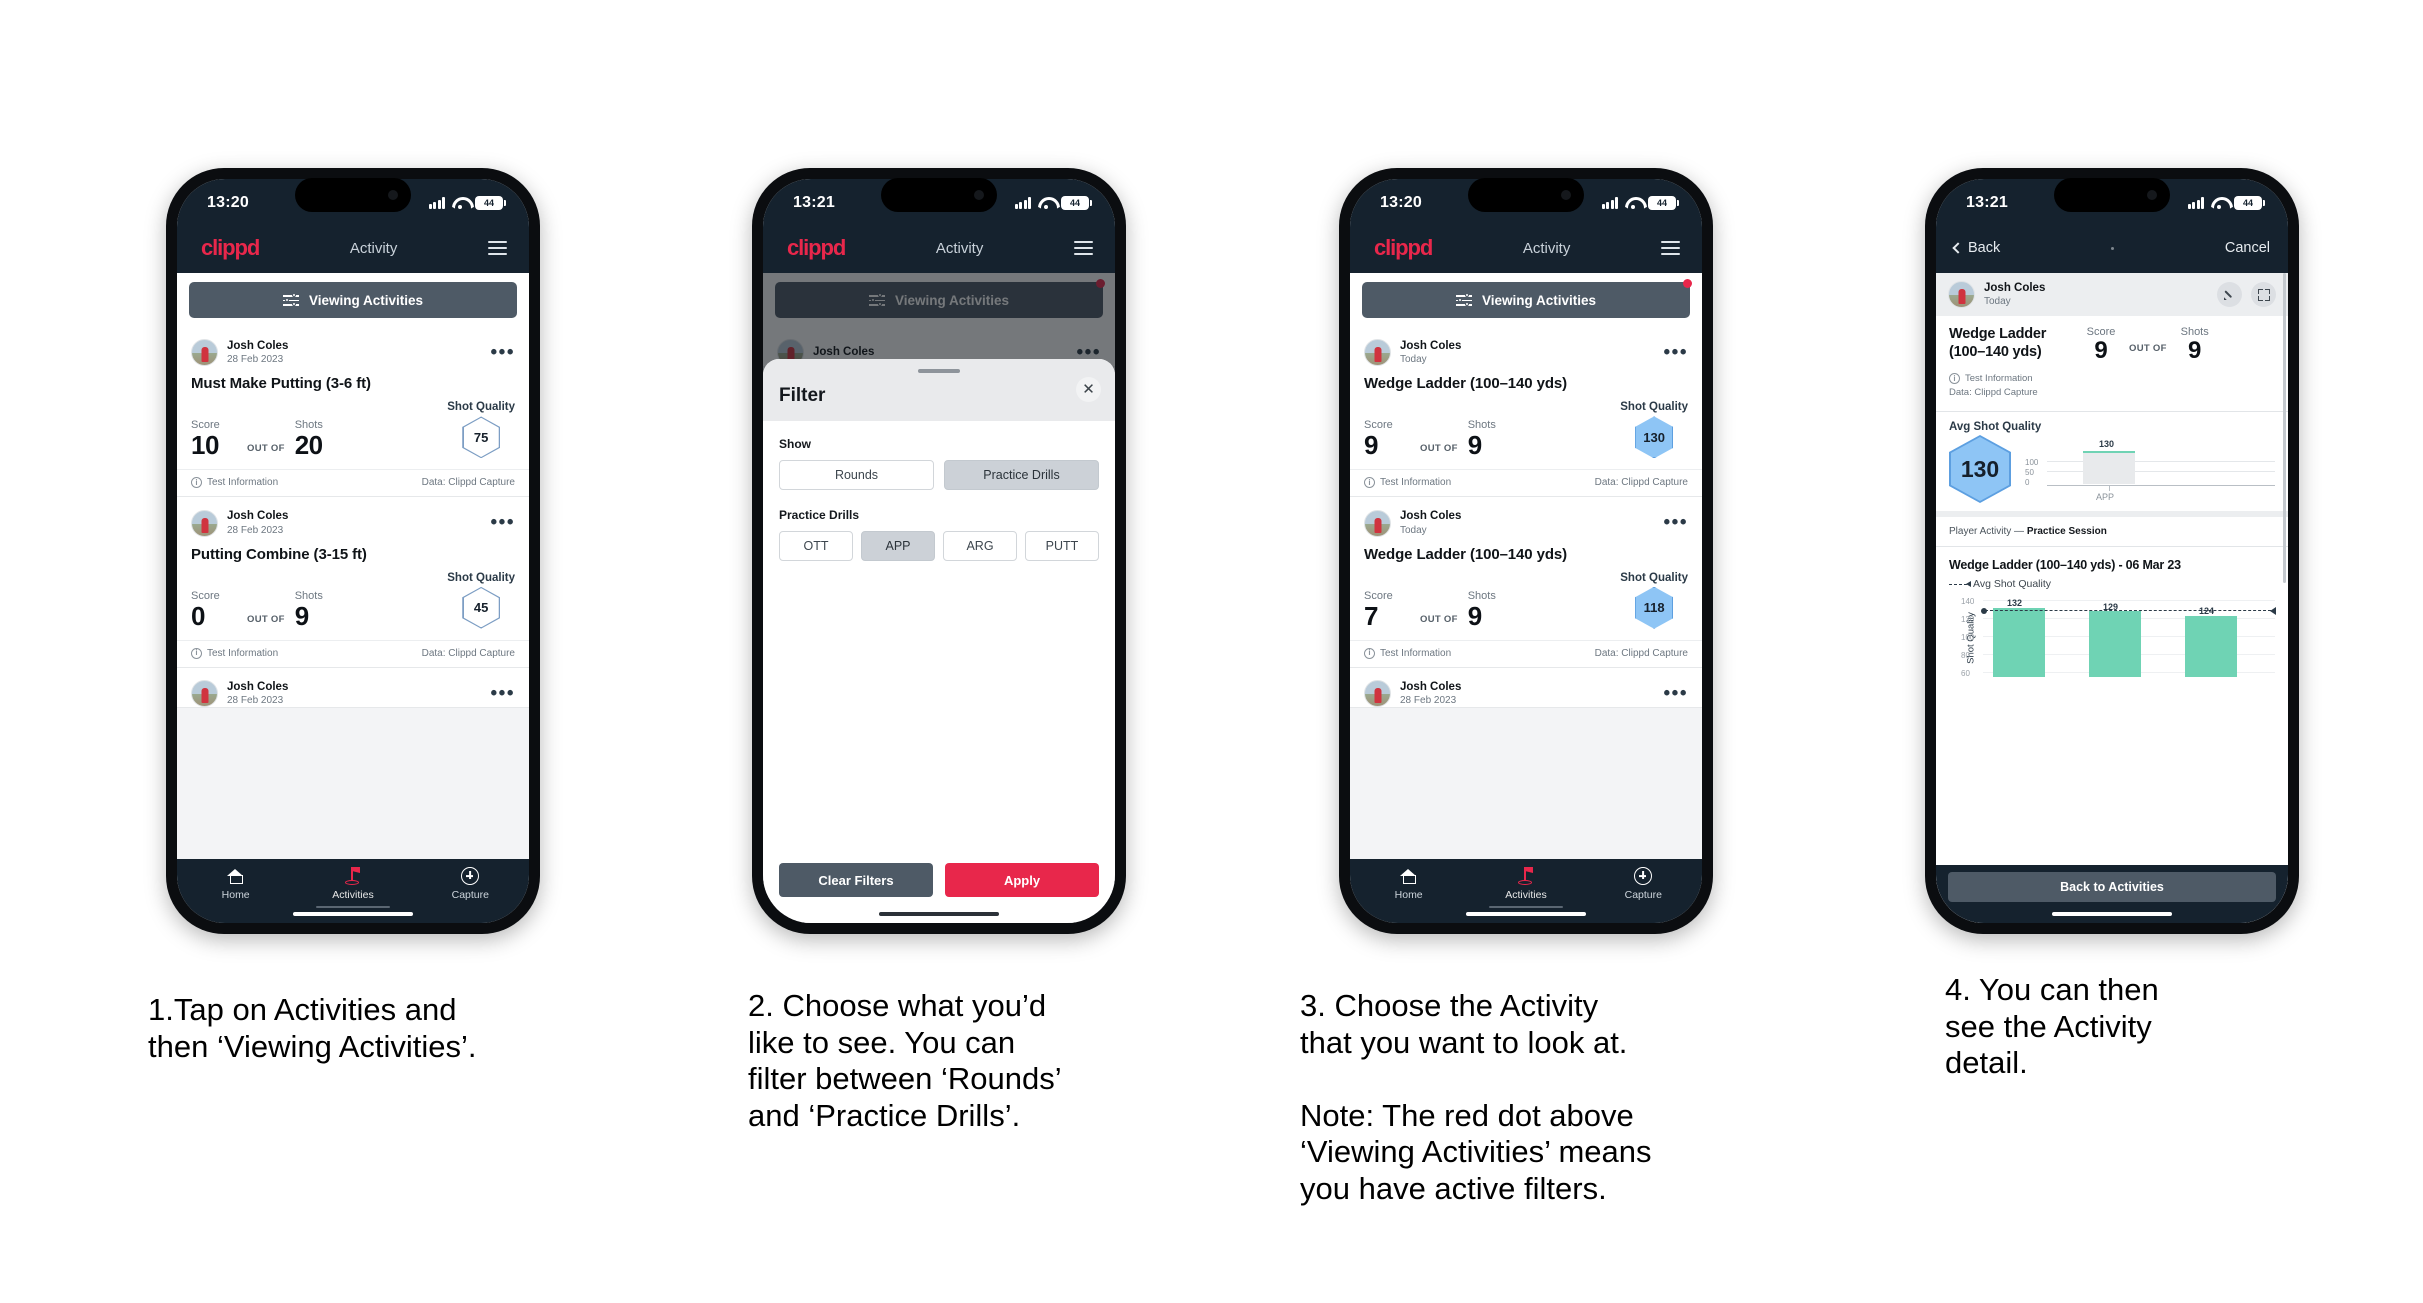 The height and width of the screenshot is (1303, 2423). Describe the element at coordinates (1980, 469) in the screenshot. I see `avg-shot-quality-hexagon: 130` at that location.